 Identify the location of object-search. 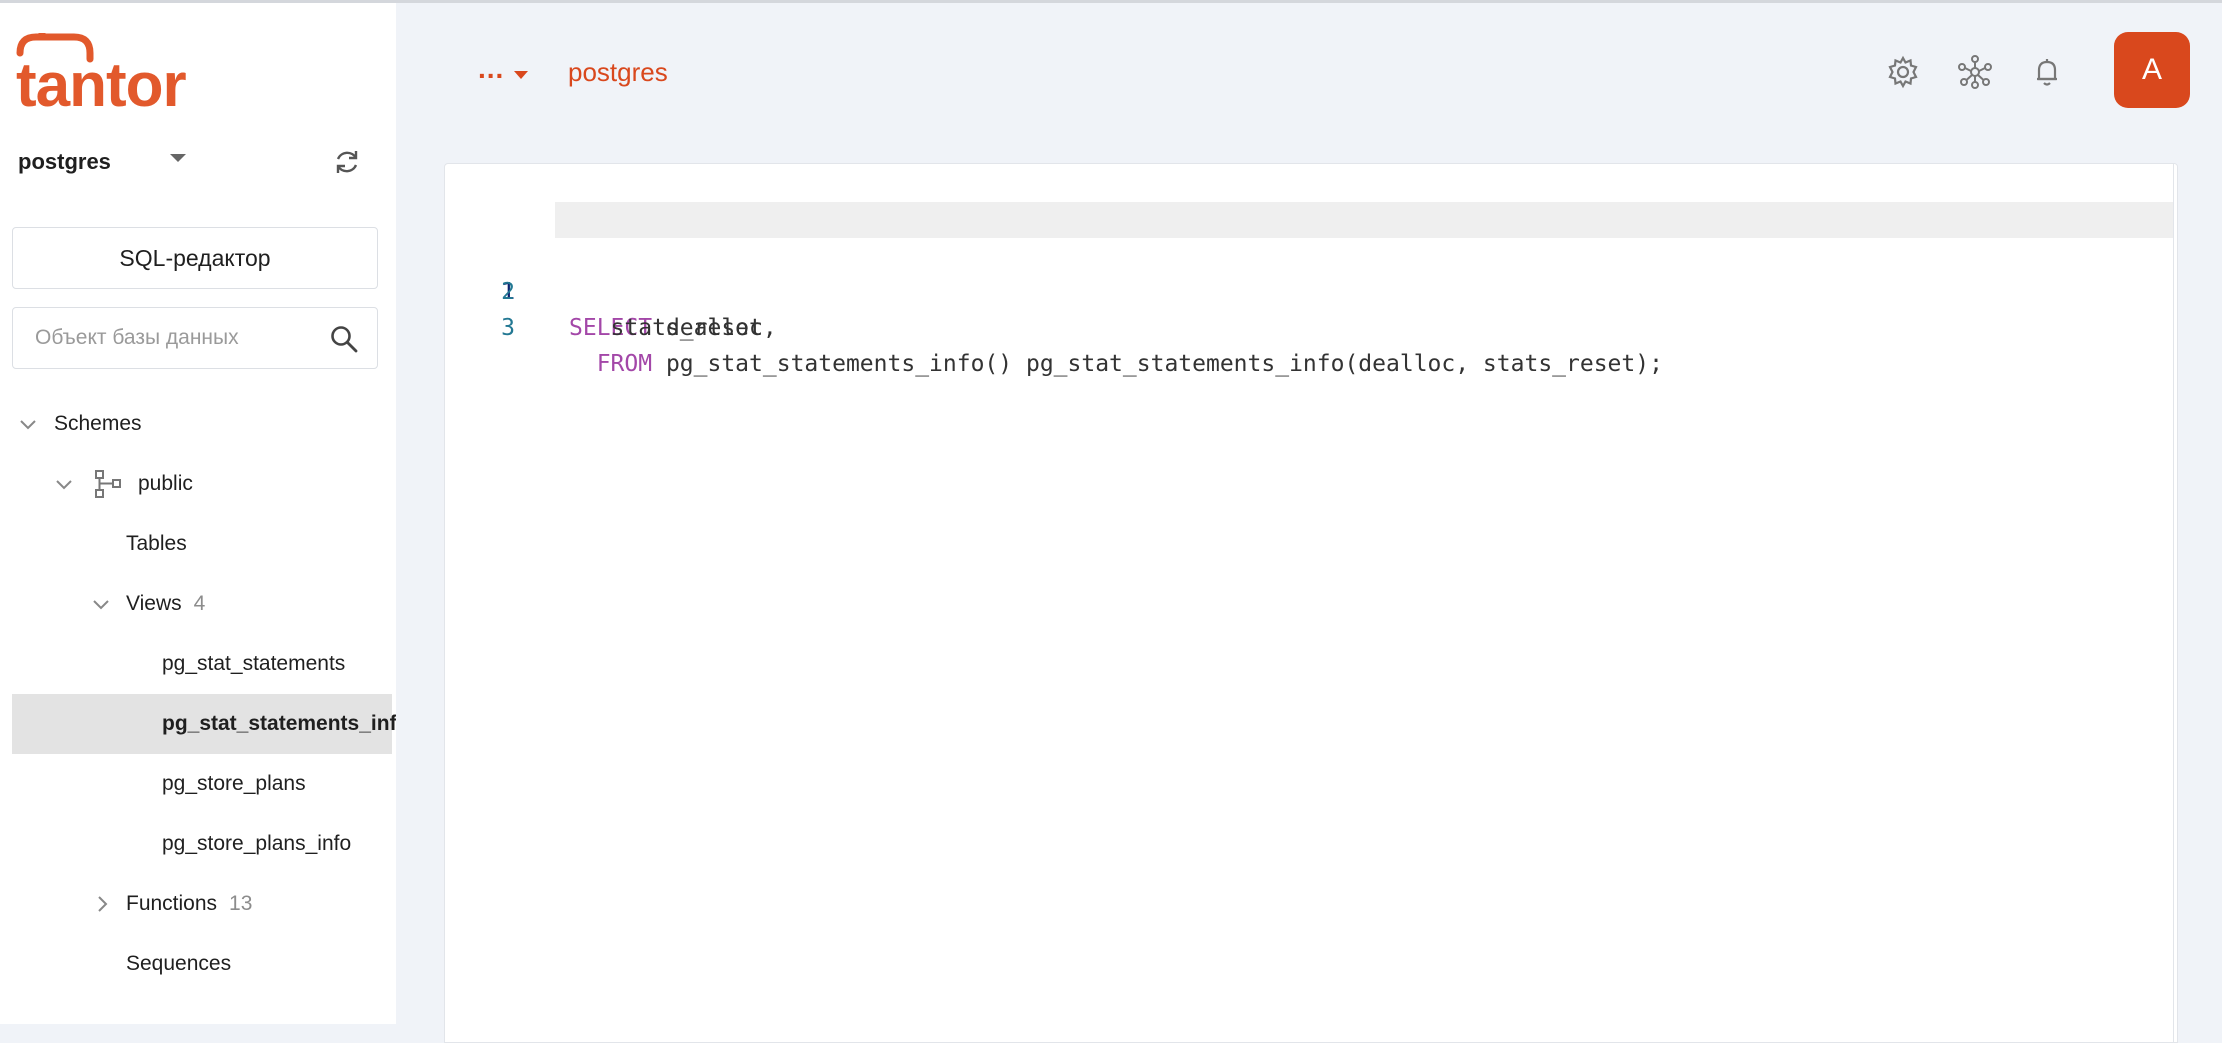
(195, 338).